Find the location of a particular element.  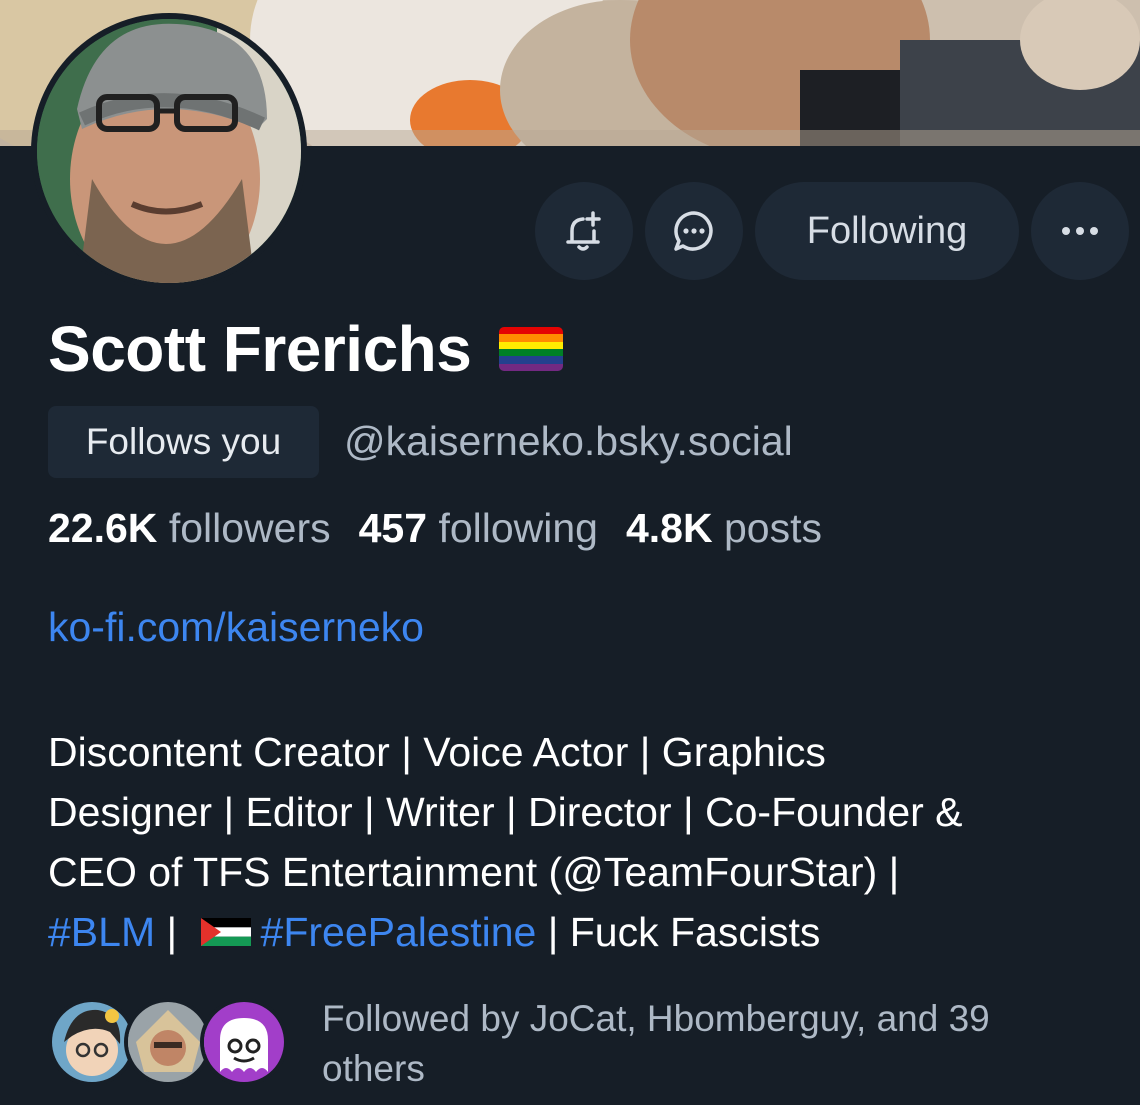

followers-stat: 22.6K followers is located at coordinates (189, 528).